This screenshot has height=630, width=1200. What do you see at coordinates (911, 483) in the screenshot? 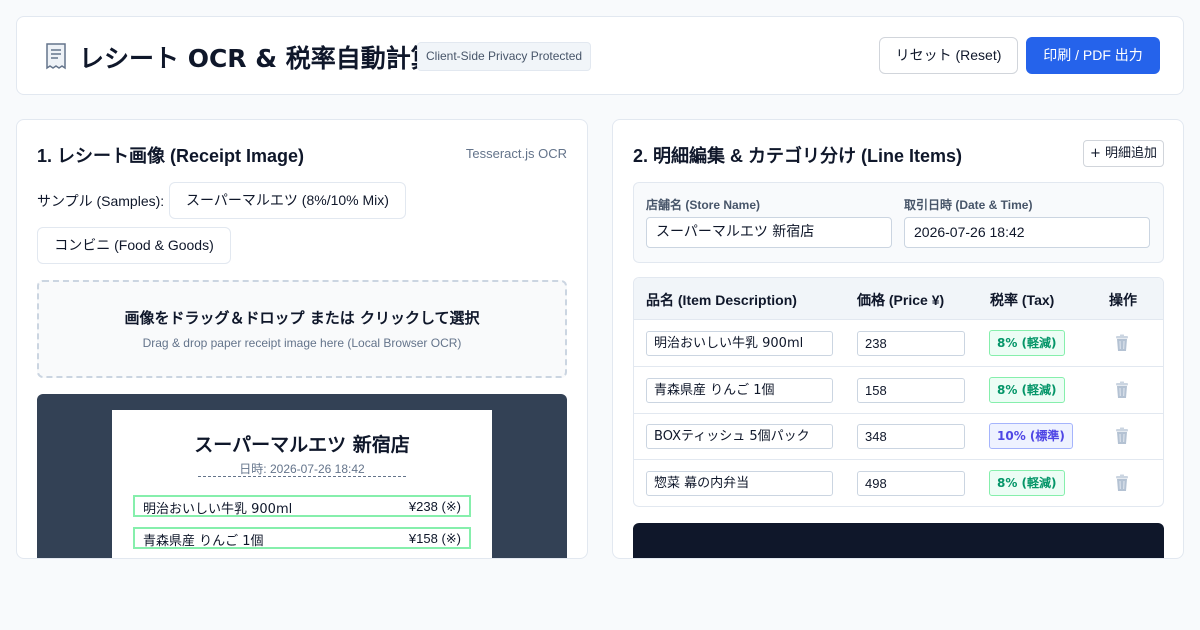
I see `item-price-input: 498` at bounding box center [911, 483].